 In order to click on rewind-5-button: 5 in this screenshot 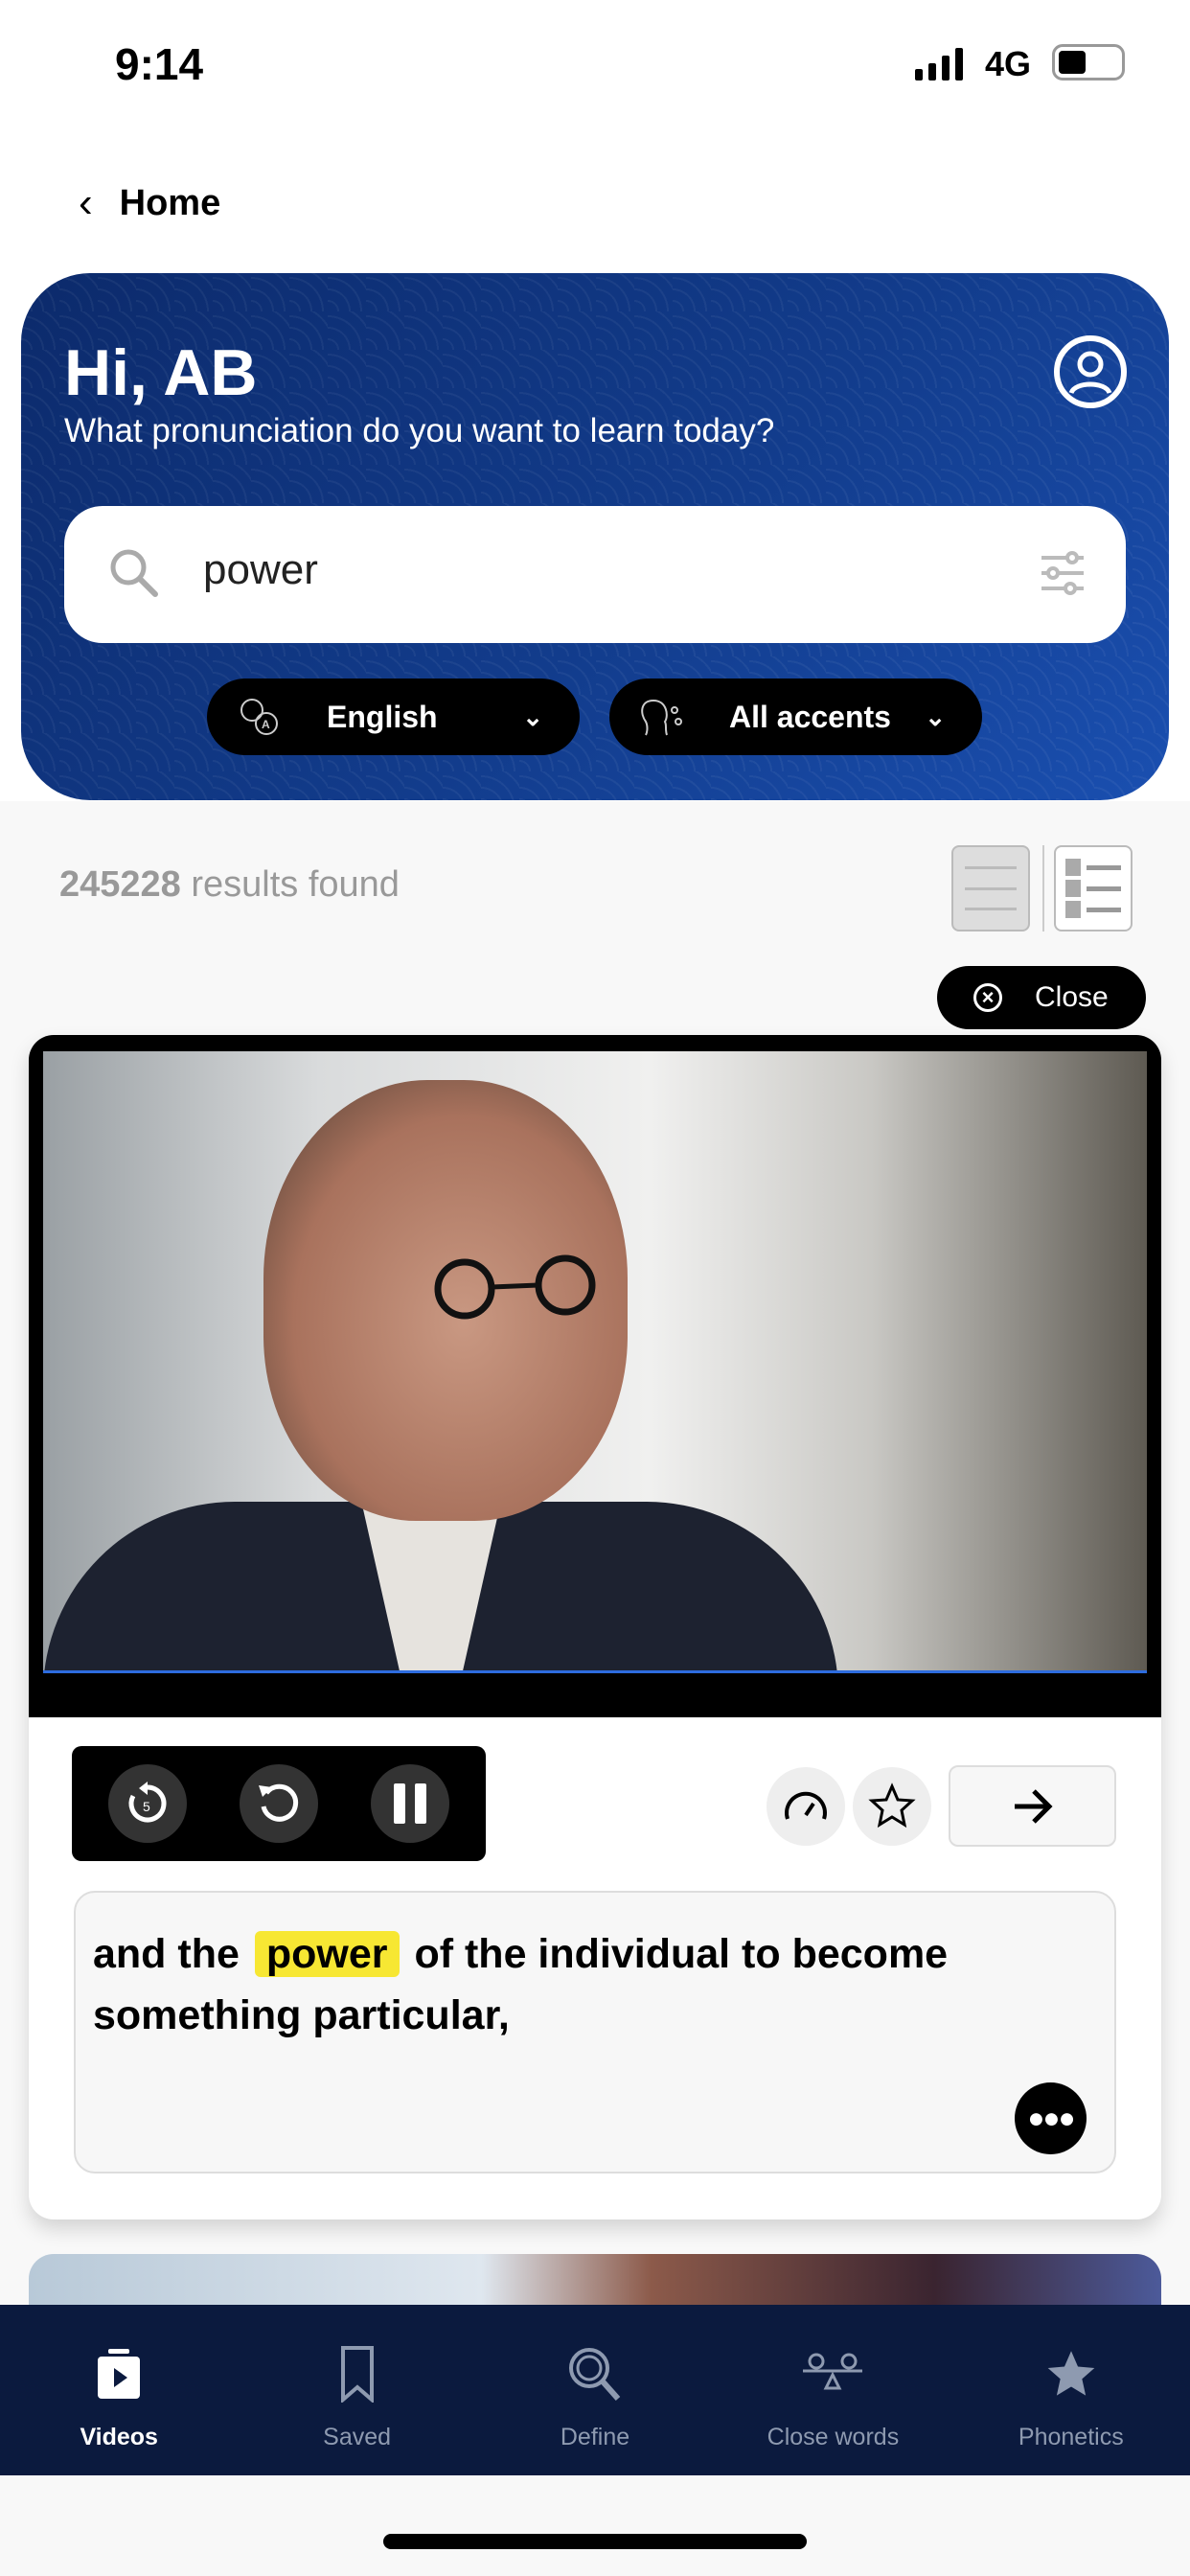, I will do `click(147, 1803)`.